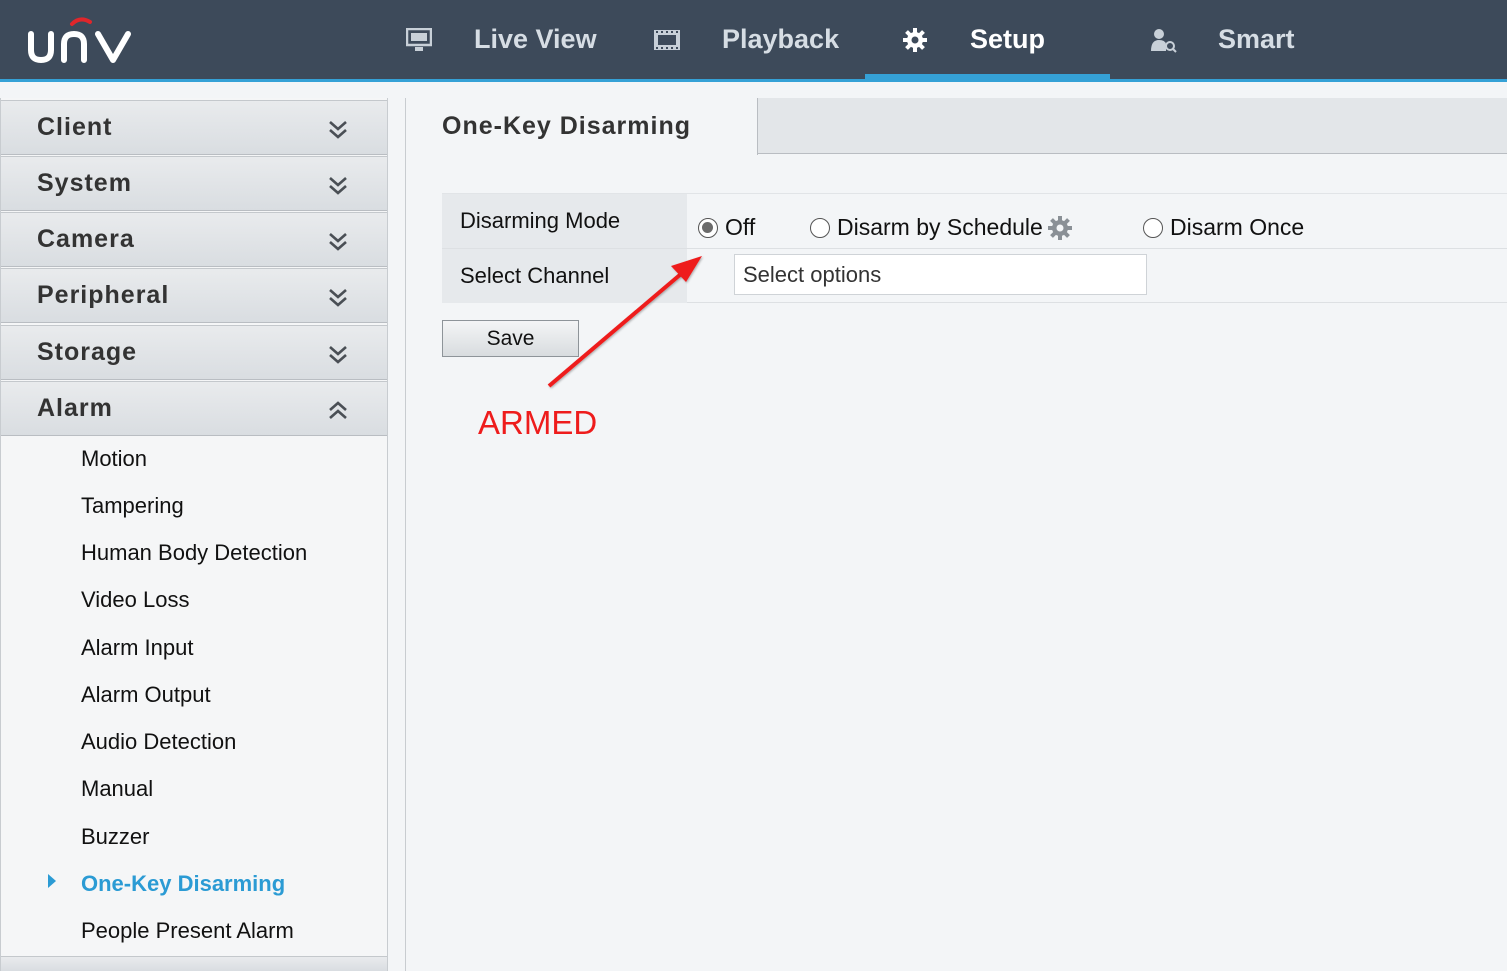 The height and width of the screenshot is (971, 1507). What do you see at coordinates (510, 338) in the screenshot?
I see `save-button: Save` at bounding box center [510, 338].